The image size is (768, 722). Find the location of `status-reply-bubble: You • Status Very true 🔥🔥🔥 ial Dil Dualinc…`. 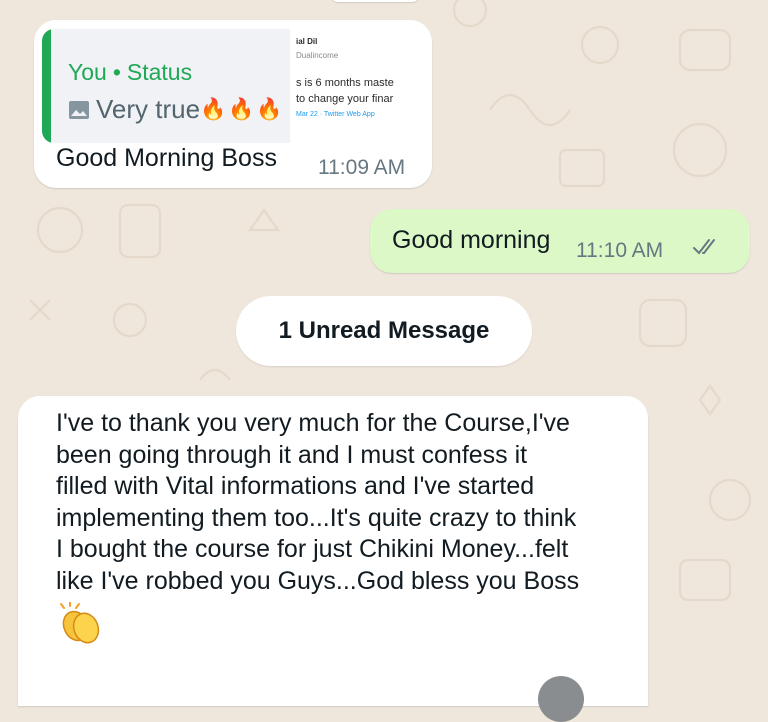

status-reply-bubble: You • Status Very true 🔥🔥🔥 ial Dil Dualinc… is located at coordinates (233, 104).